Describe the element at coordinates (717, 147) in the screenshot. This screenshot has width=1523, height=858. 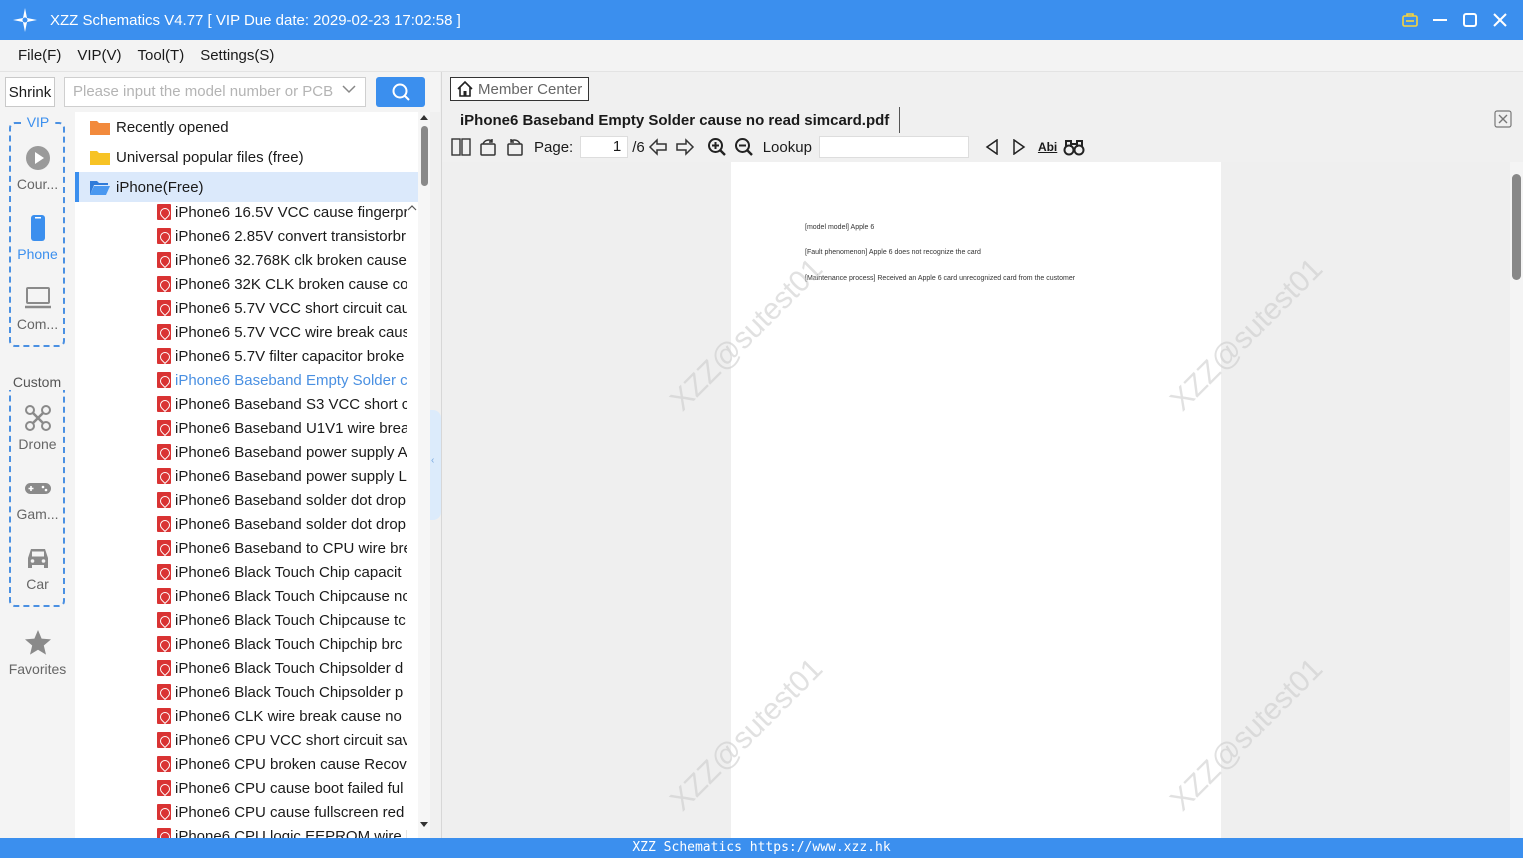
I see `zoom-in-icon` at that location.